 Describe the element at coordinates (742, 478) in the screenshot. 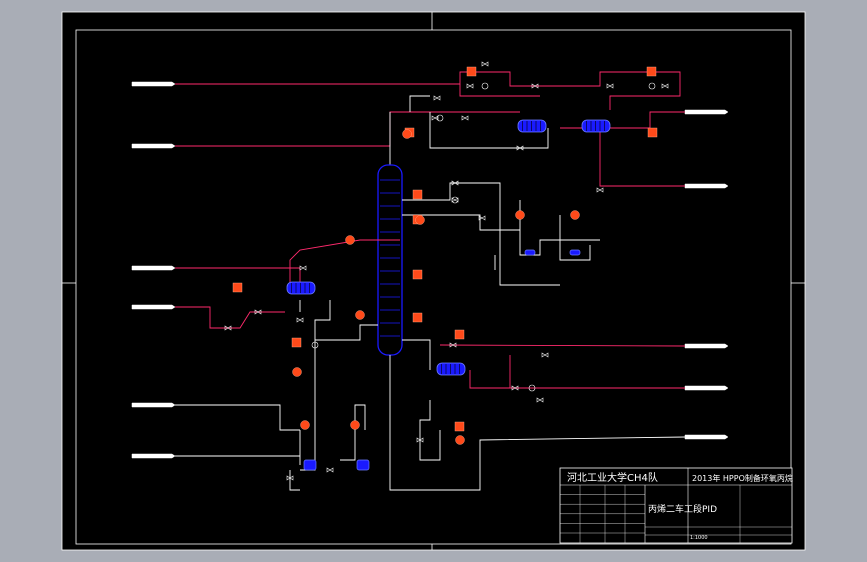

I see `tb-project: 2013年 HPPO制备环氧丙烷` at that location.